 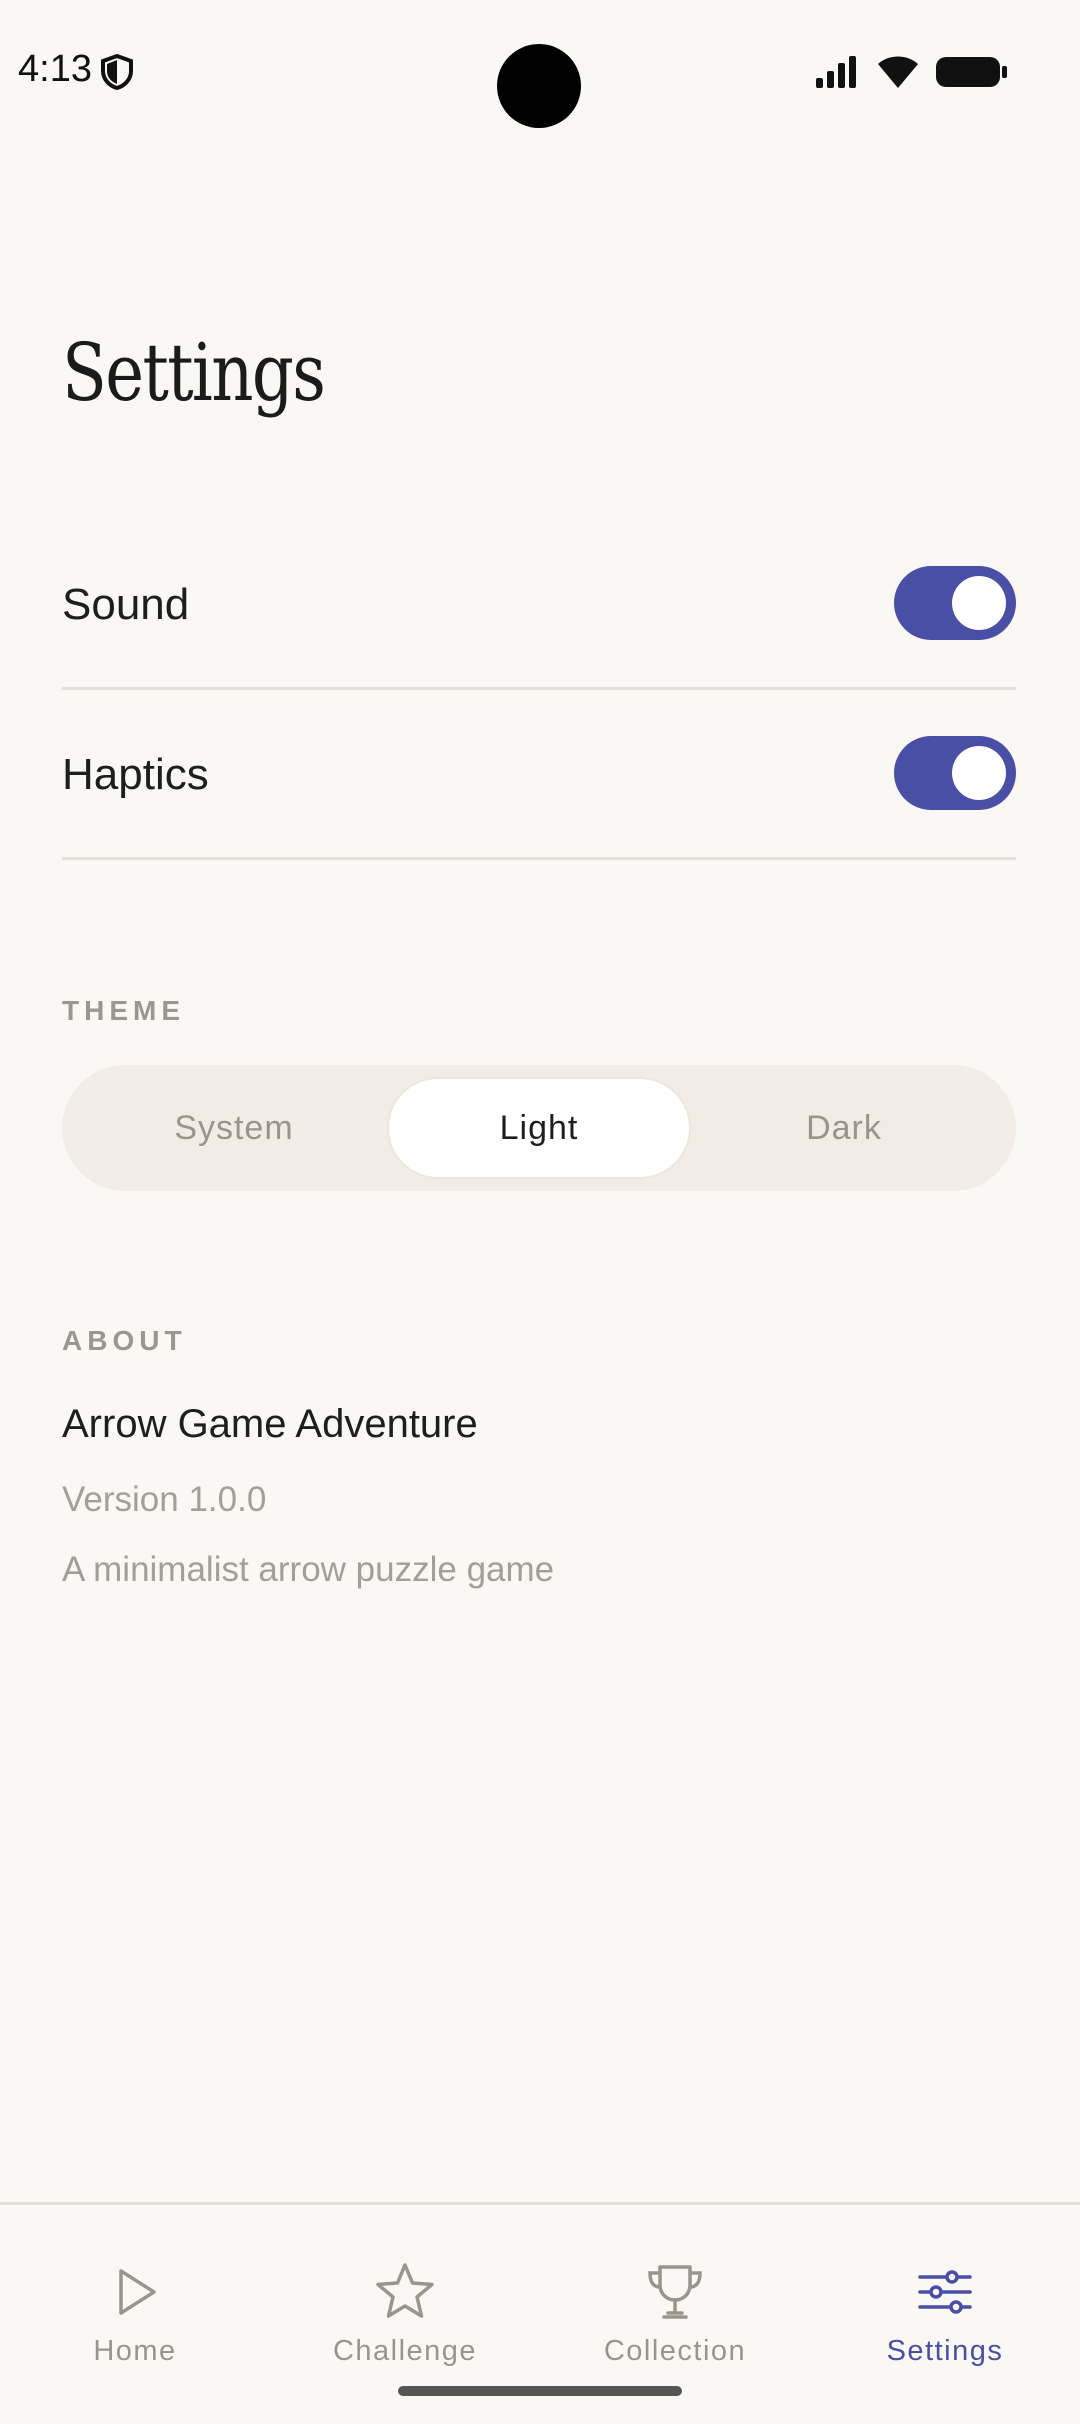 What do you see at coordinates (971, 72) in the screenshot?
I see `battery-icon` at bounding box center [971, 72].